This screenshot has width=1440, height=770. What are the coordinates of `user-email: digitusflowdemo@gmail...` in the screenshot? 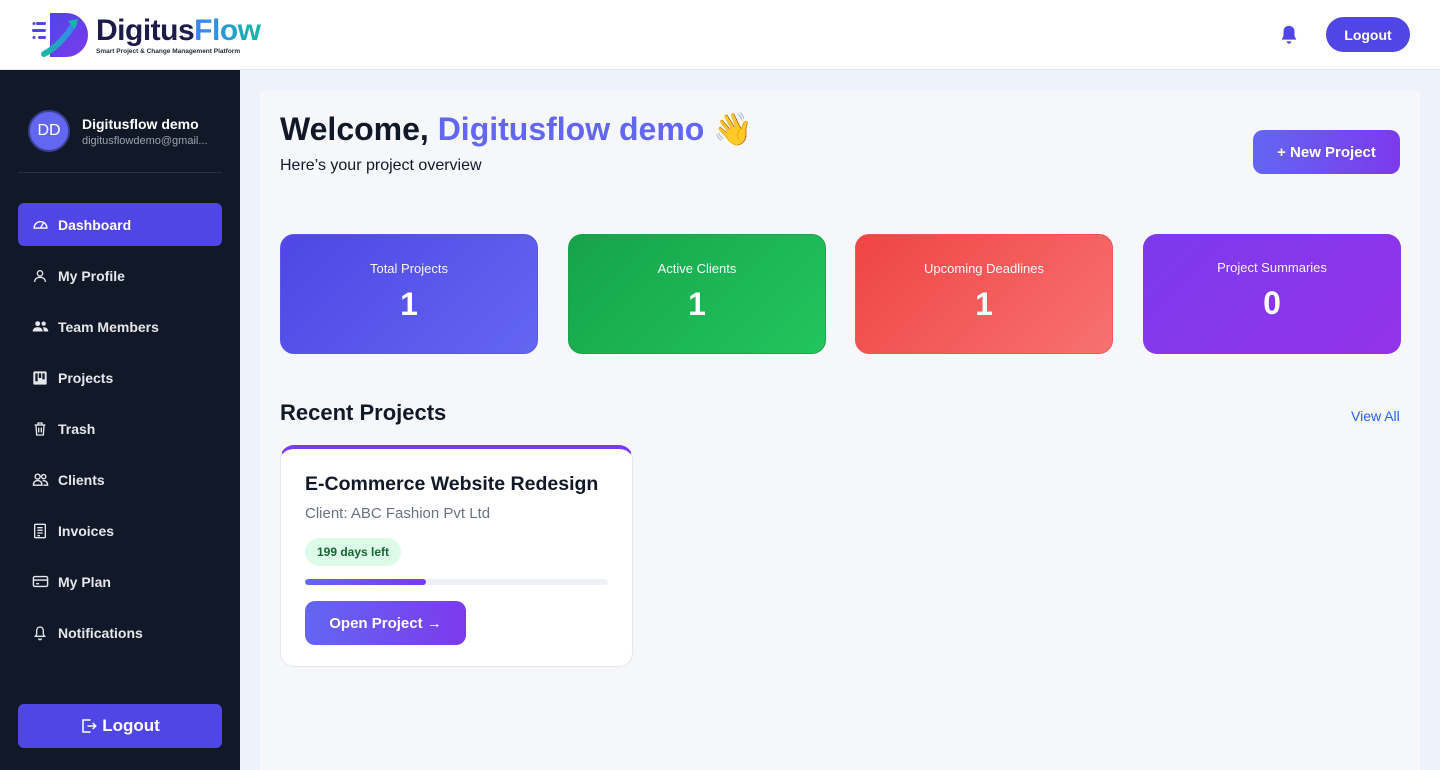 It's located at (145, 140).